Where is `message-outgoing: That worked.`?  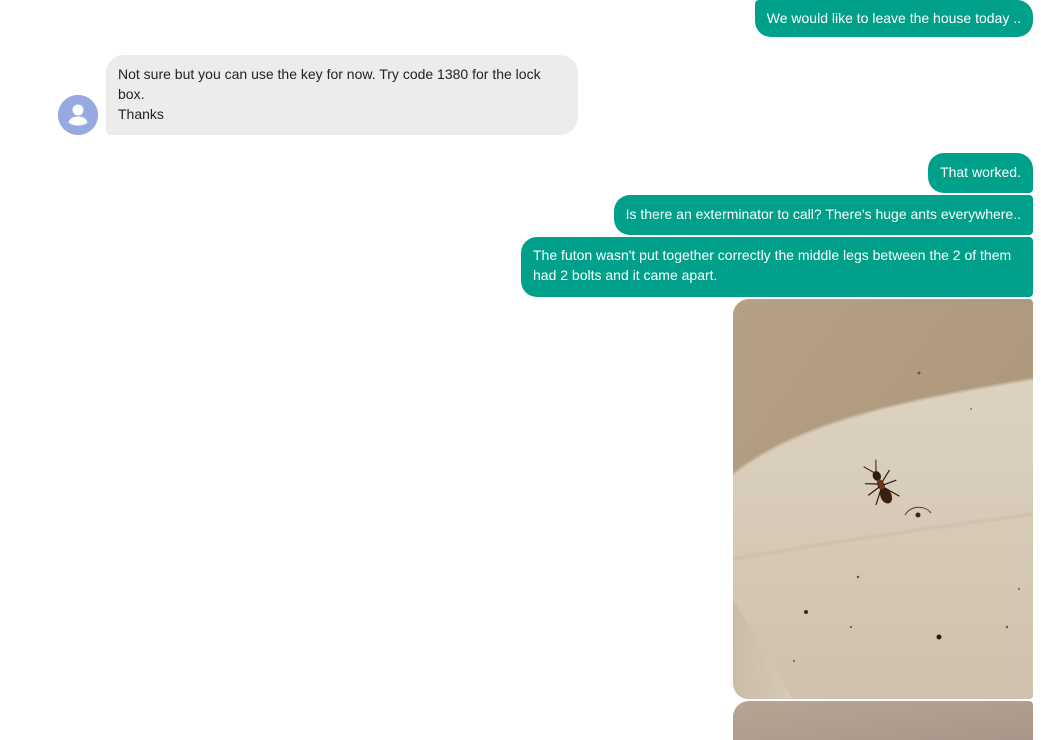
message-outgoing: That worked. is located at coordinates (980, 173).